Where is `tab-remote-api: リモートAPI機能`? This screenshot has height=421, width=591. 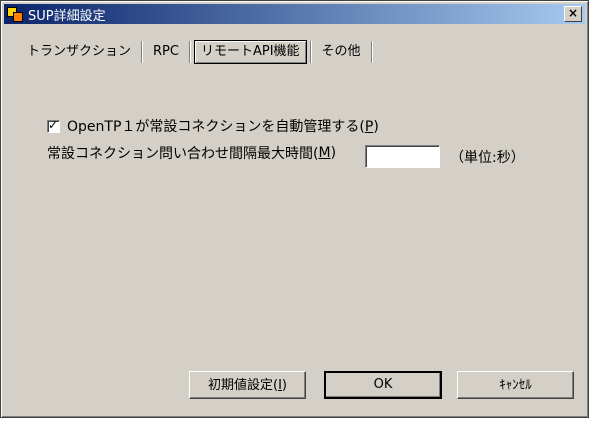
tab-remote-api: リモートAPI機能 is located at coordinates (250, 52).